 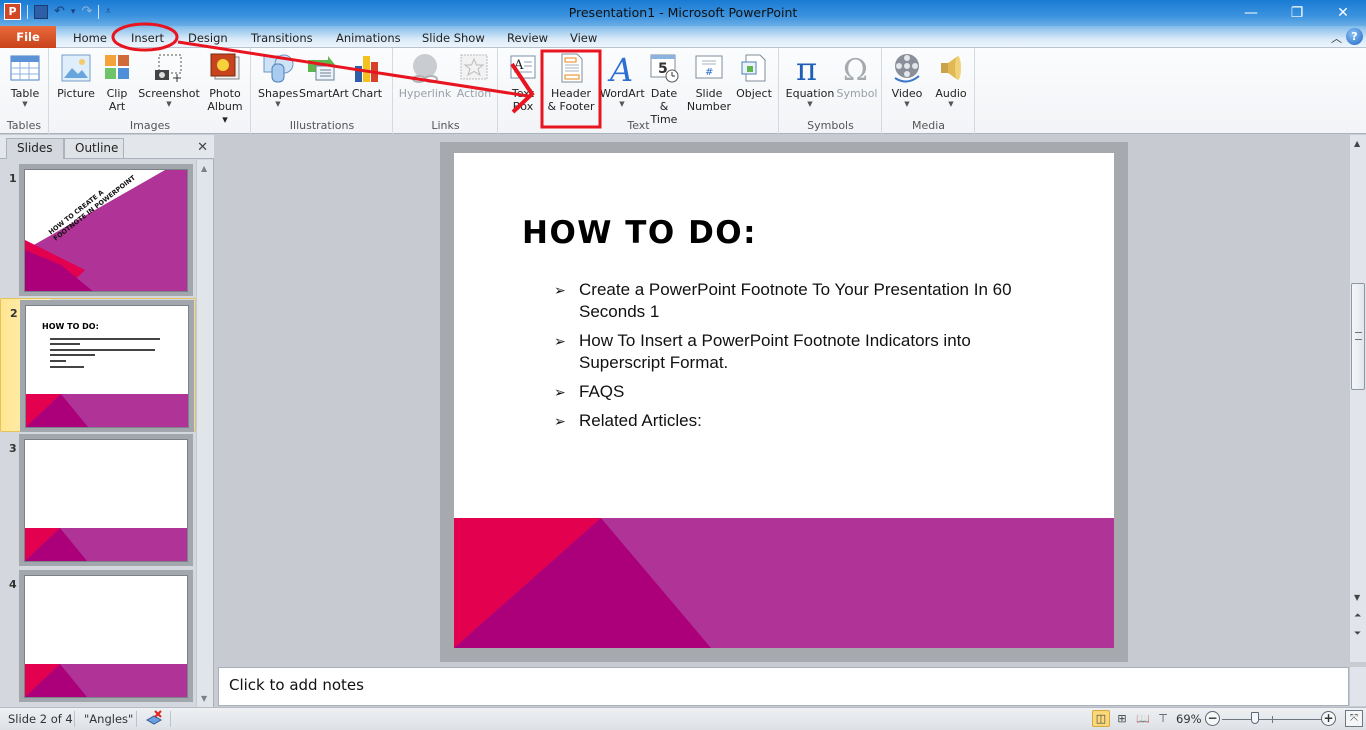 I want to click on slide-thumbnail-3: 3, so click(x=98, y=500).